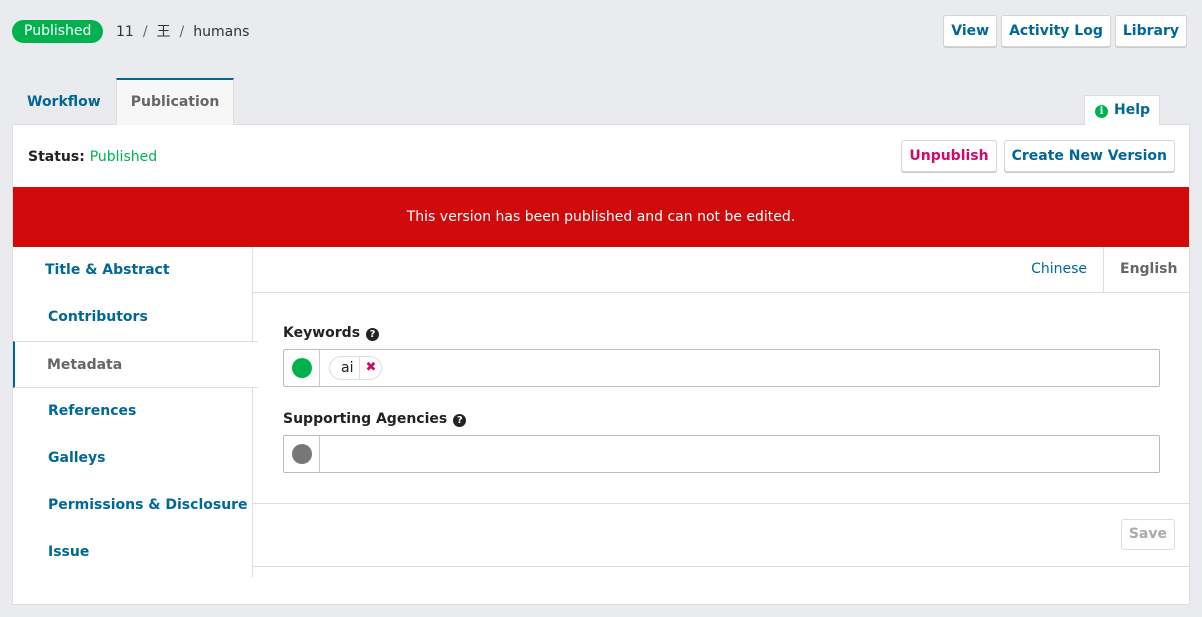 This screenshot has height=617, width=1202. I want to click on submission-actions: View Activity Log Library, so click(1065, 31).